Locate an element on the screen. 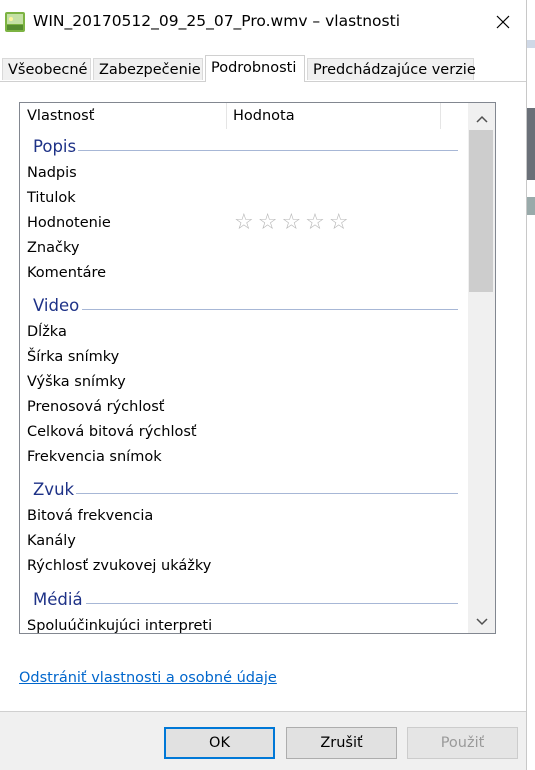 Image resolution: width=535 pixels, height=770 pixels. list-item: Titulok is located at coordinates (51, 198).